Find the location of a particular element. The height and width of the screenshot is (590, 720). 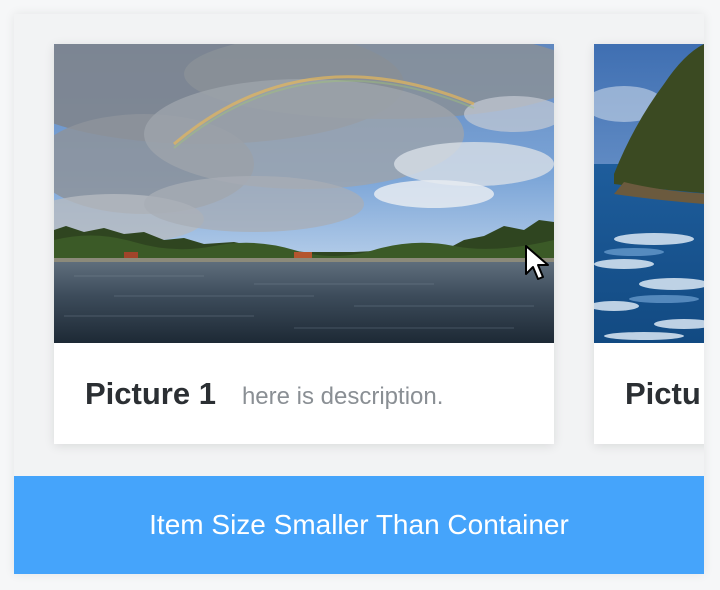

card-2-image is located at coordinates (649, 193).